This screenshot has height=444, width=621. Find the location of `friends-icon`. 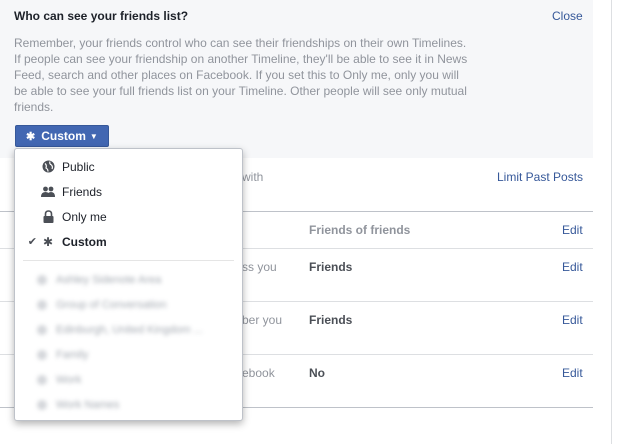

friends-icon is located at coordinates (48, 191).